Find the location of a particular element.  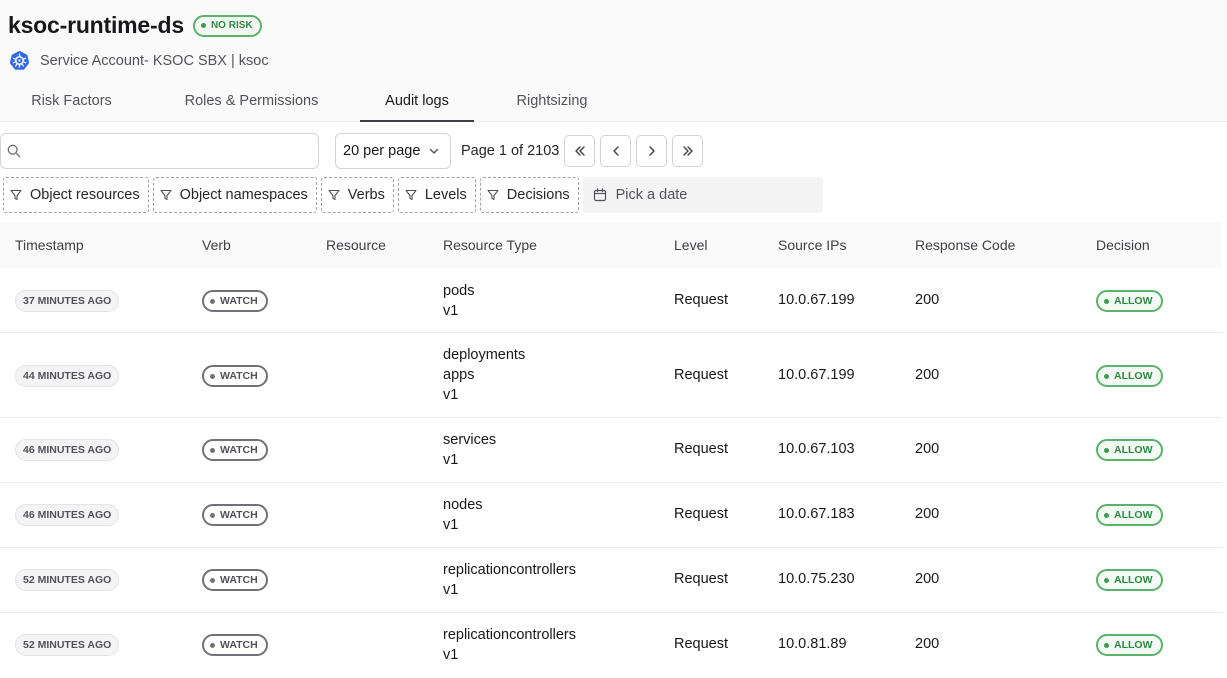

resource-type-line: services is located at coordinates (470, 440).